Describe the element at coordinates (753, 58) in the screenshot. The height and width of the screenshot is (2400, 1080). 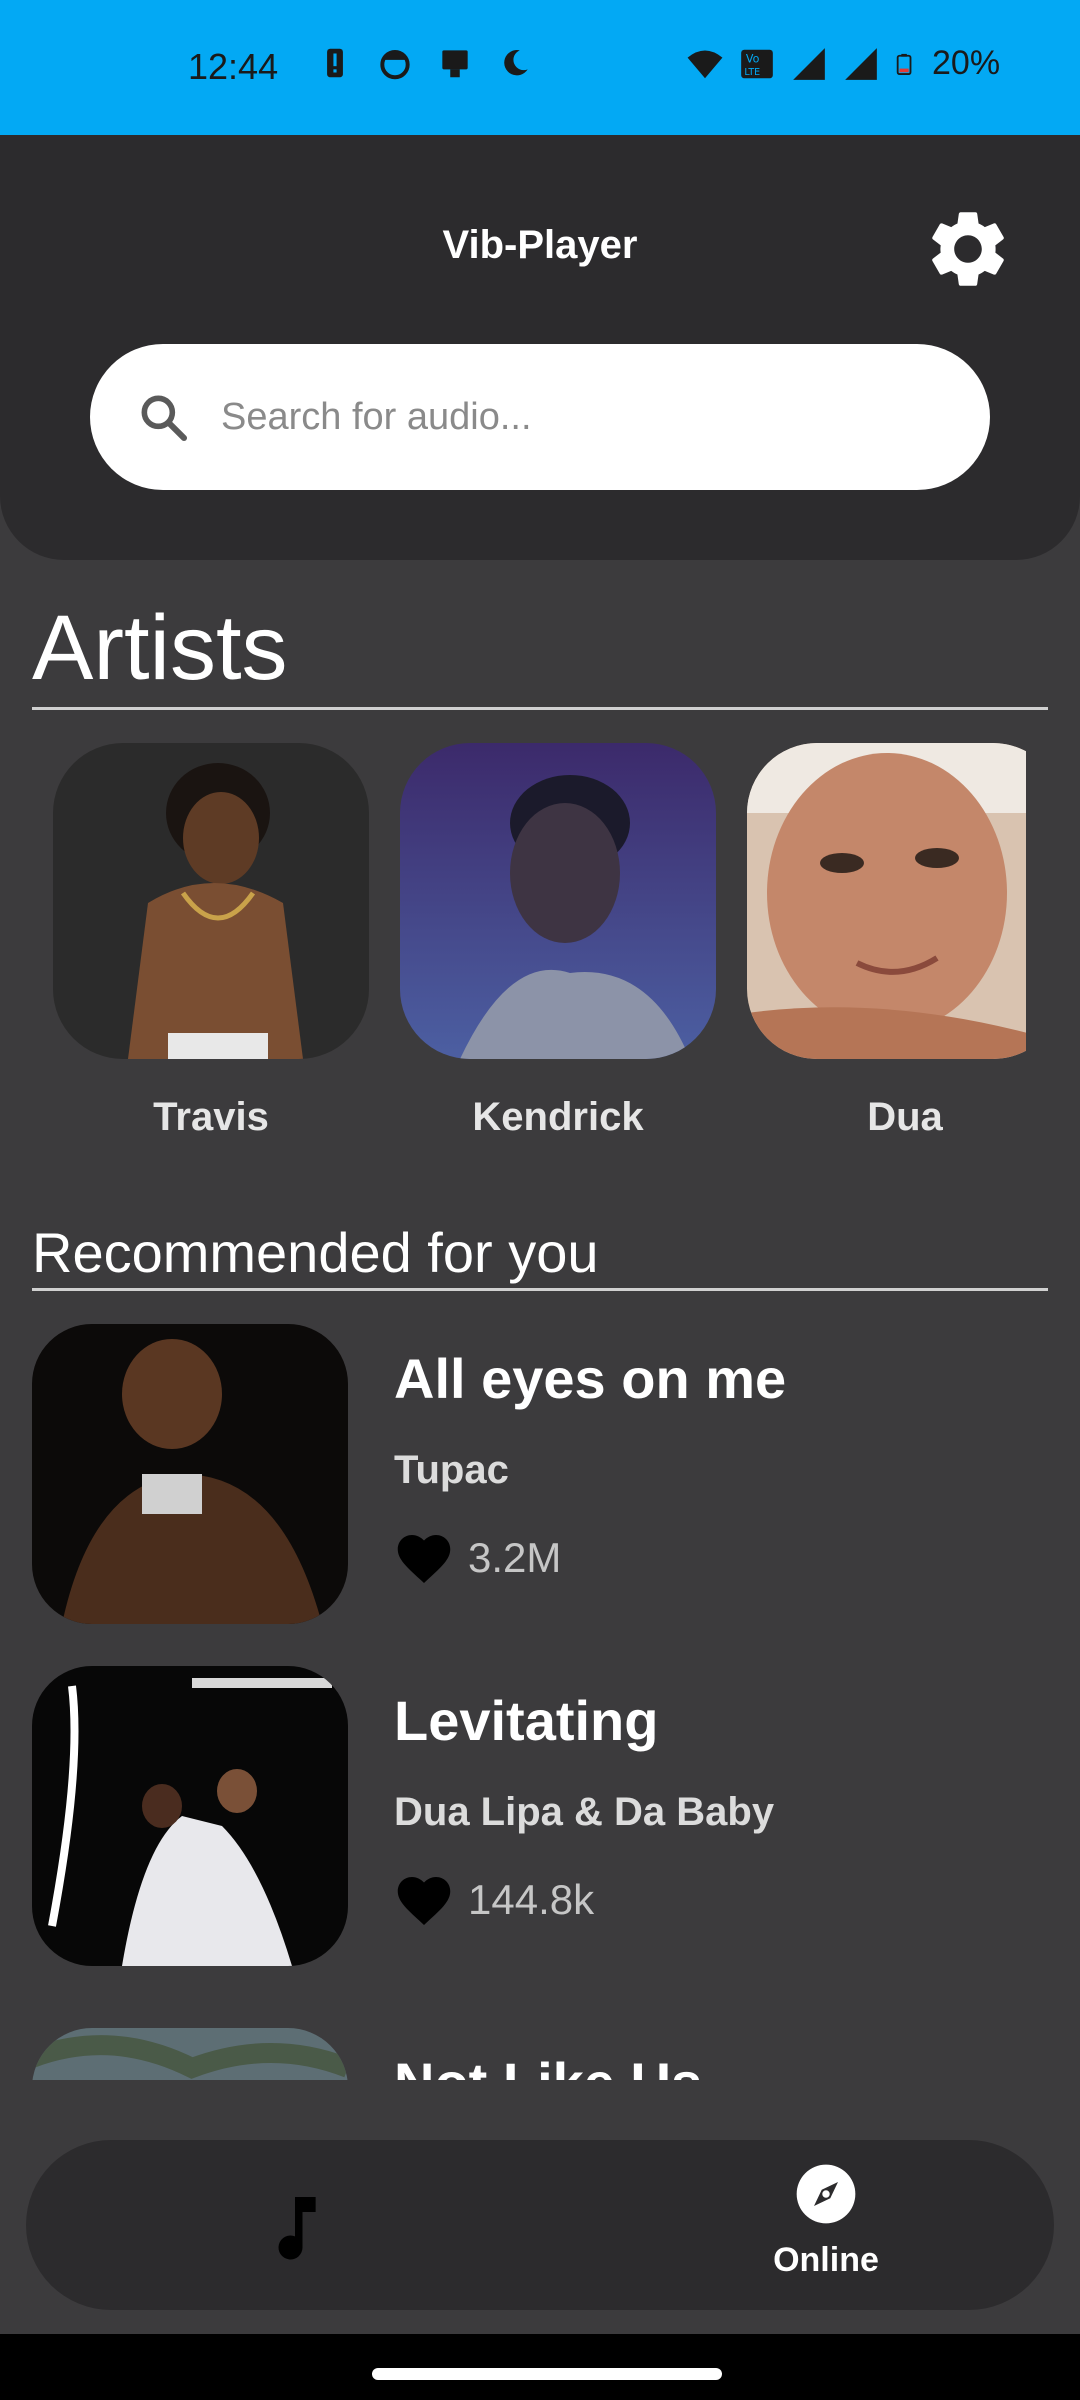
I see `svg-text: Vo` at that location.